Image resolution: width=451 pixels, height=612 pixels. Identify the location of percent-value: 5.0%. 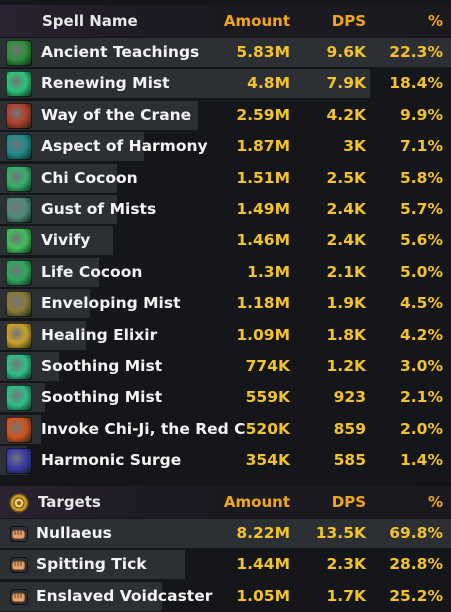
(421, 271).